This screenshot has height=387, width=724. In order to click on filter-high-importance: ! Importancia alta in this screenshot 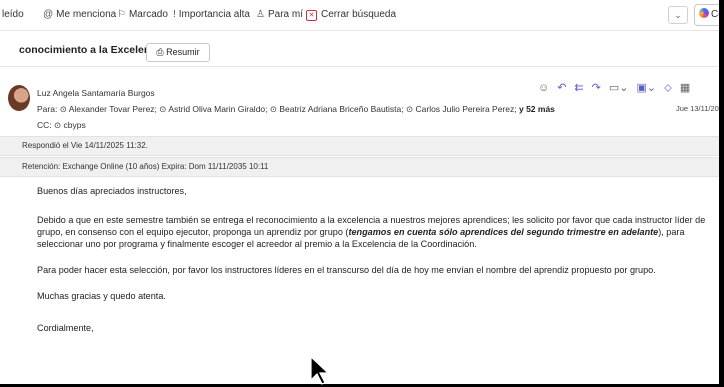, I will do `click(211, 14)`.